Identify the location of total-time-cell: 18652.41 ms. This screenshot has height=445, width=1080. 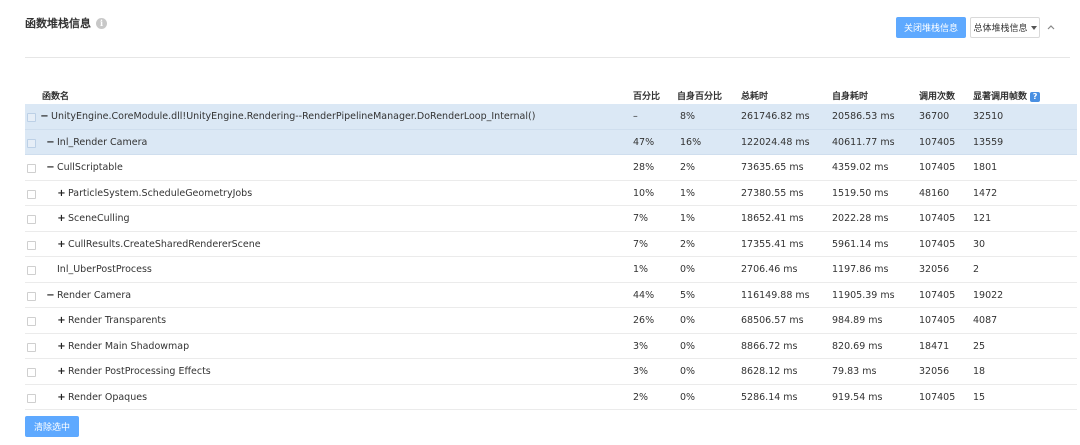
(772, 218).